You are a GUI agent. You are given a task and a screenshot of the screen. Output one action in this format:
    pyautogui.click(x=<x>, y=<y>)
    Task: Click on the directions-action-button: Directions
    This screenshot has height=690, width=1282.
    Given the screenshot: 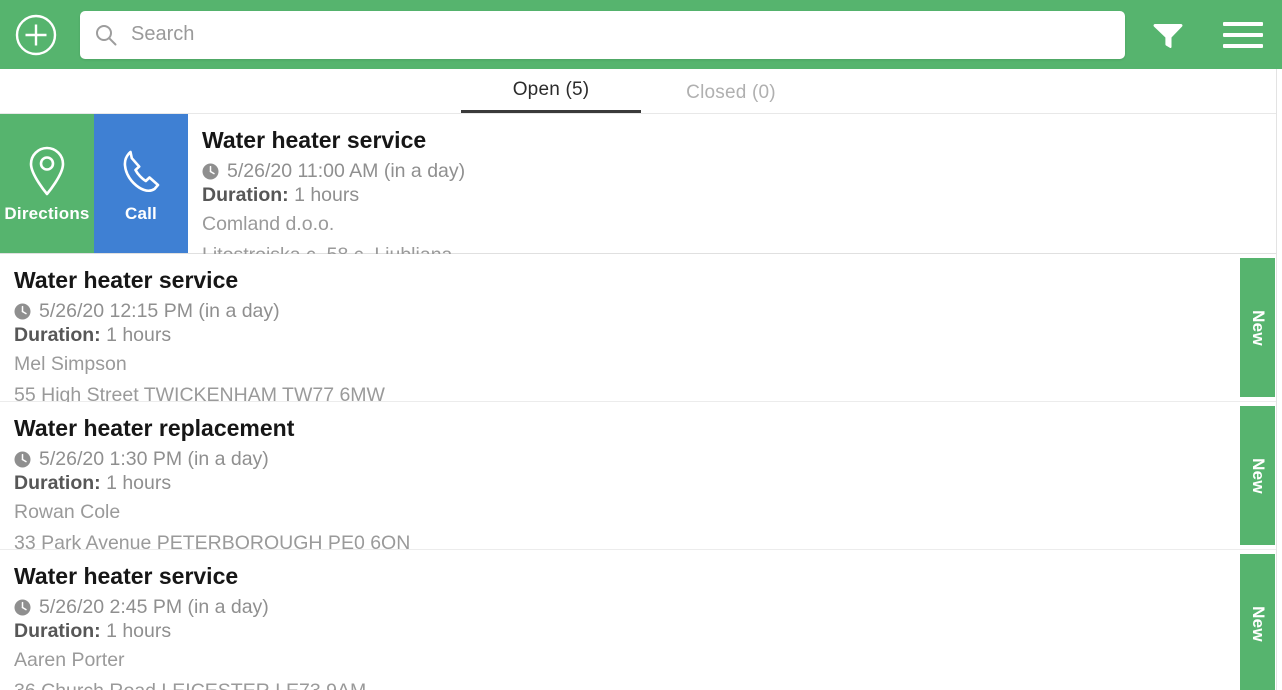 What is the action you would take?
    pyautogui.click(x=47, y=183)
    